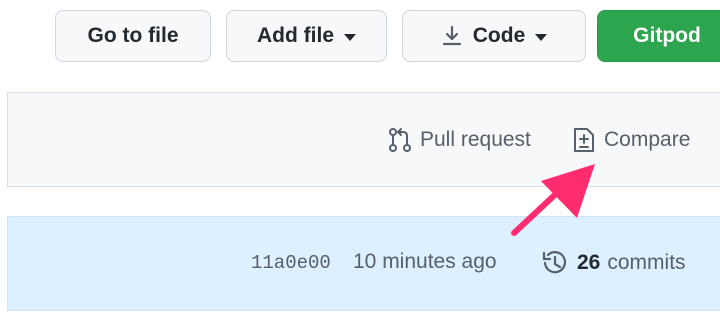 Image resolution: width=720 pixels, height=325 pixels. Describe the element at coordinates (646, 262) in the screenshot. I see `commits-label: commits` at that location.